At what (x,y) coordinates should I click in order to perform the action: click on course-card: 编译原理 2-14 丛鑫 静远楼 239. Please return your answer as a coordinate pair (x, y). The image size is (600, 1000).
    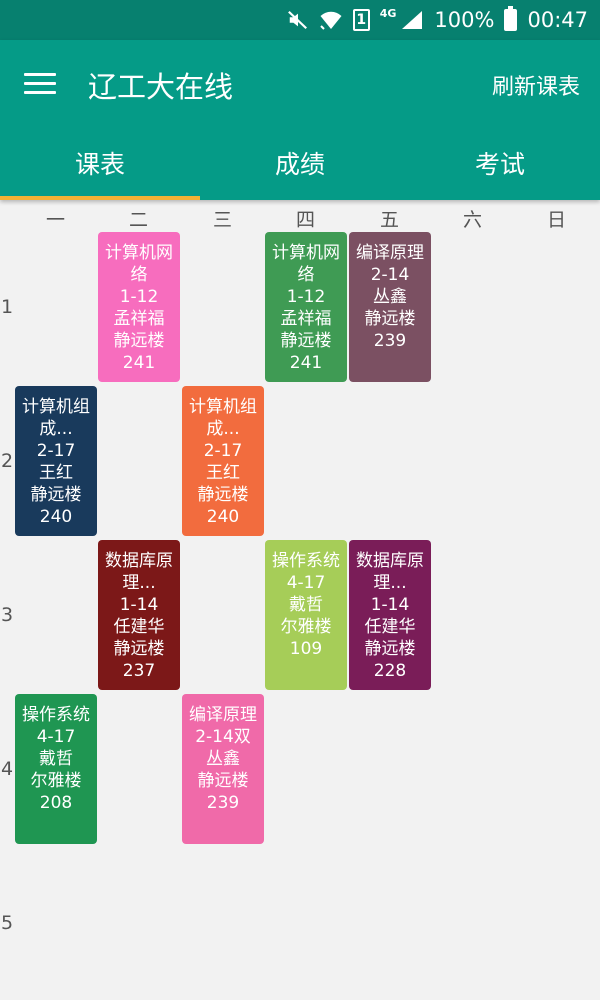
    Looking at the image, I should click on (390, 307).